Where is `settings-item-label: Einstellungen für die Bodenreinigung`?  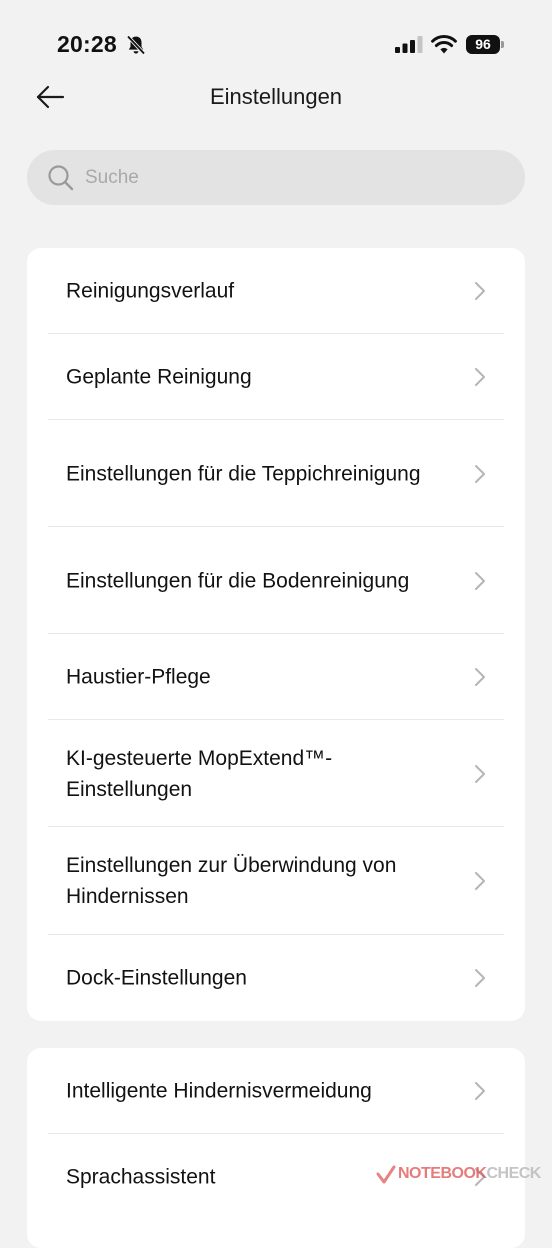 settings-item-label: Einstellungen für die Bodenreinigung is located at coordinates (238, 580).